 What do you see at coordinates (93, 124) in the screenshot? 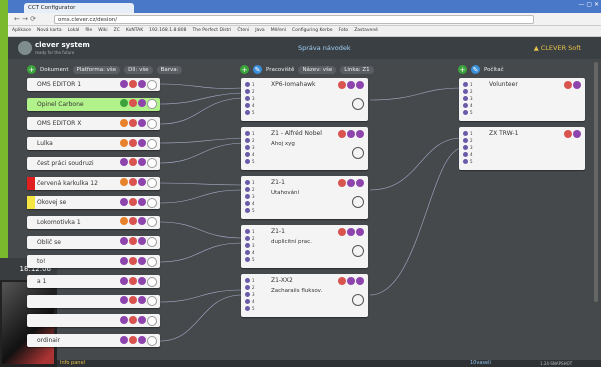
I see `document-row: OMS EDITOR X` at bounding box center [93, 124].